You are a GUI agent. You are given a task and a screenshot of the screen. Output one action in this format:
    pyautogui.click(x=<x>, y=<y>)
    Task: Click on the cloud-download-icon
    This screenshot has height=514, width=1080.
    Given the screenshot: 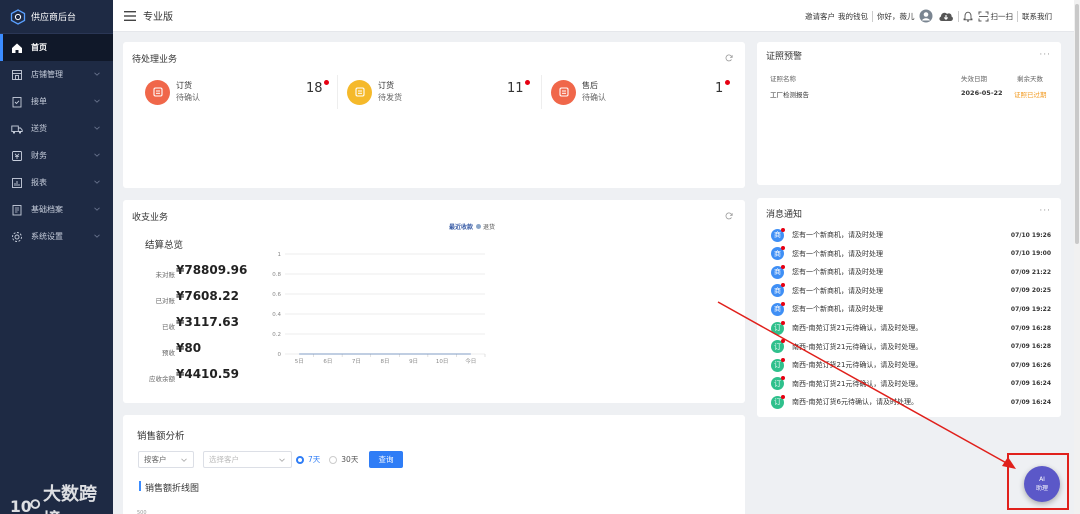 What is the action you would take?
    pyautogui.click(x=946, y=16)
    